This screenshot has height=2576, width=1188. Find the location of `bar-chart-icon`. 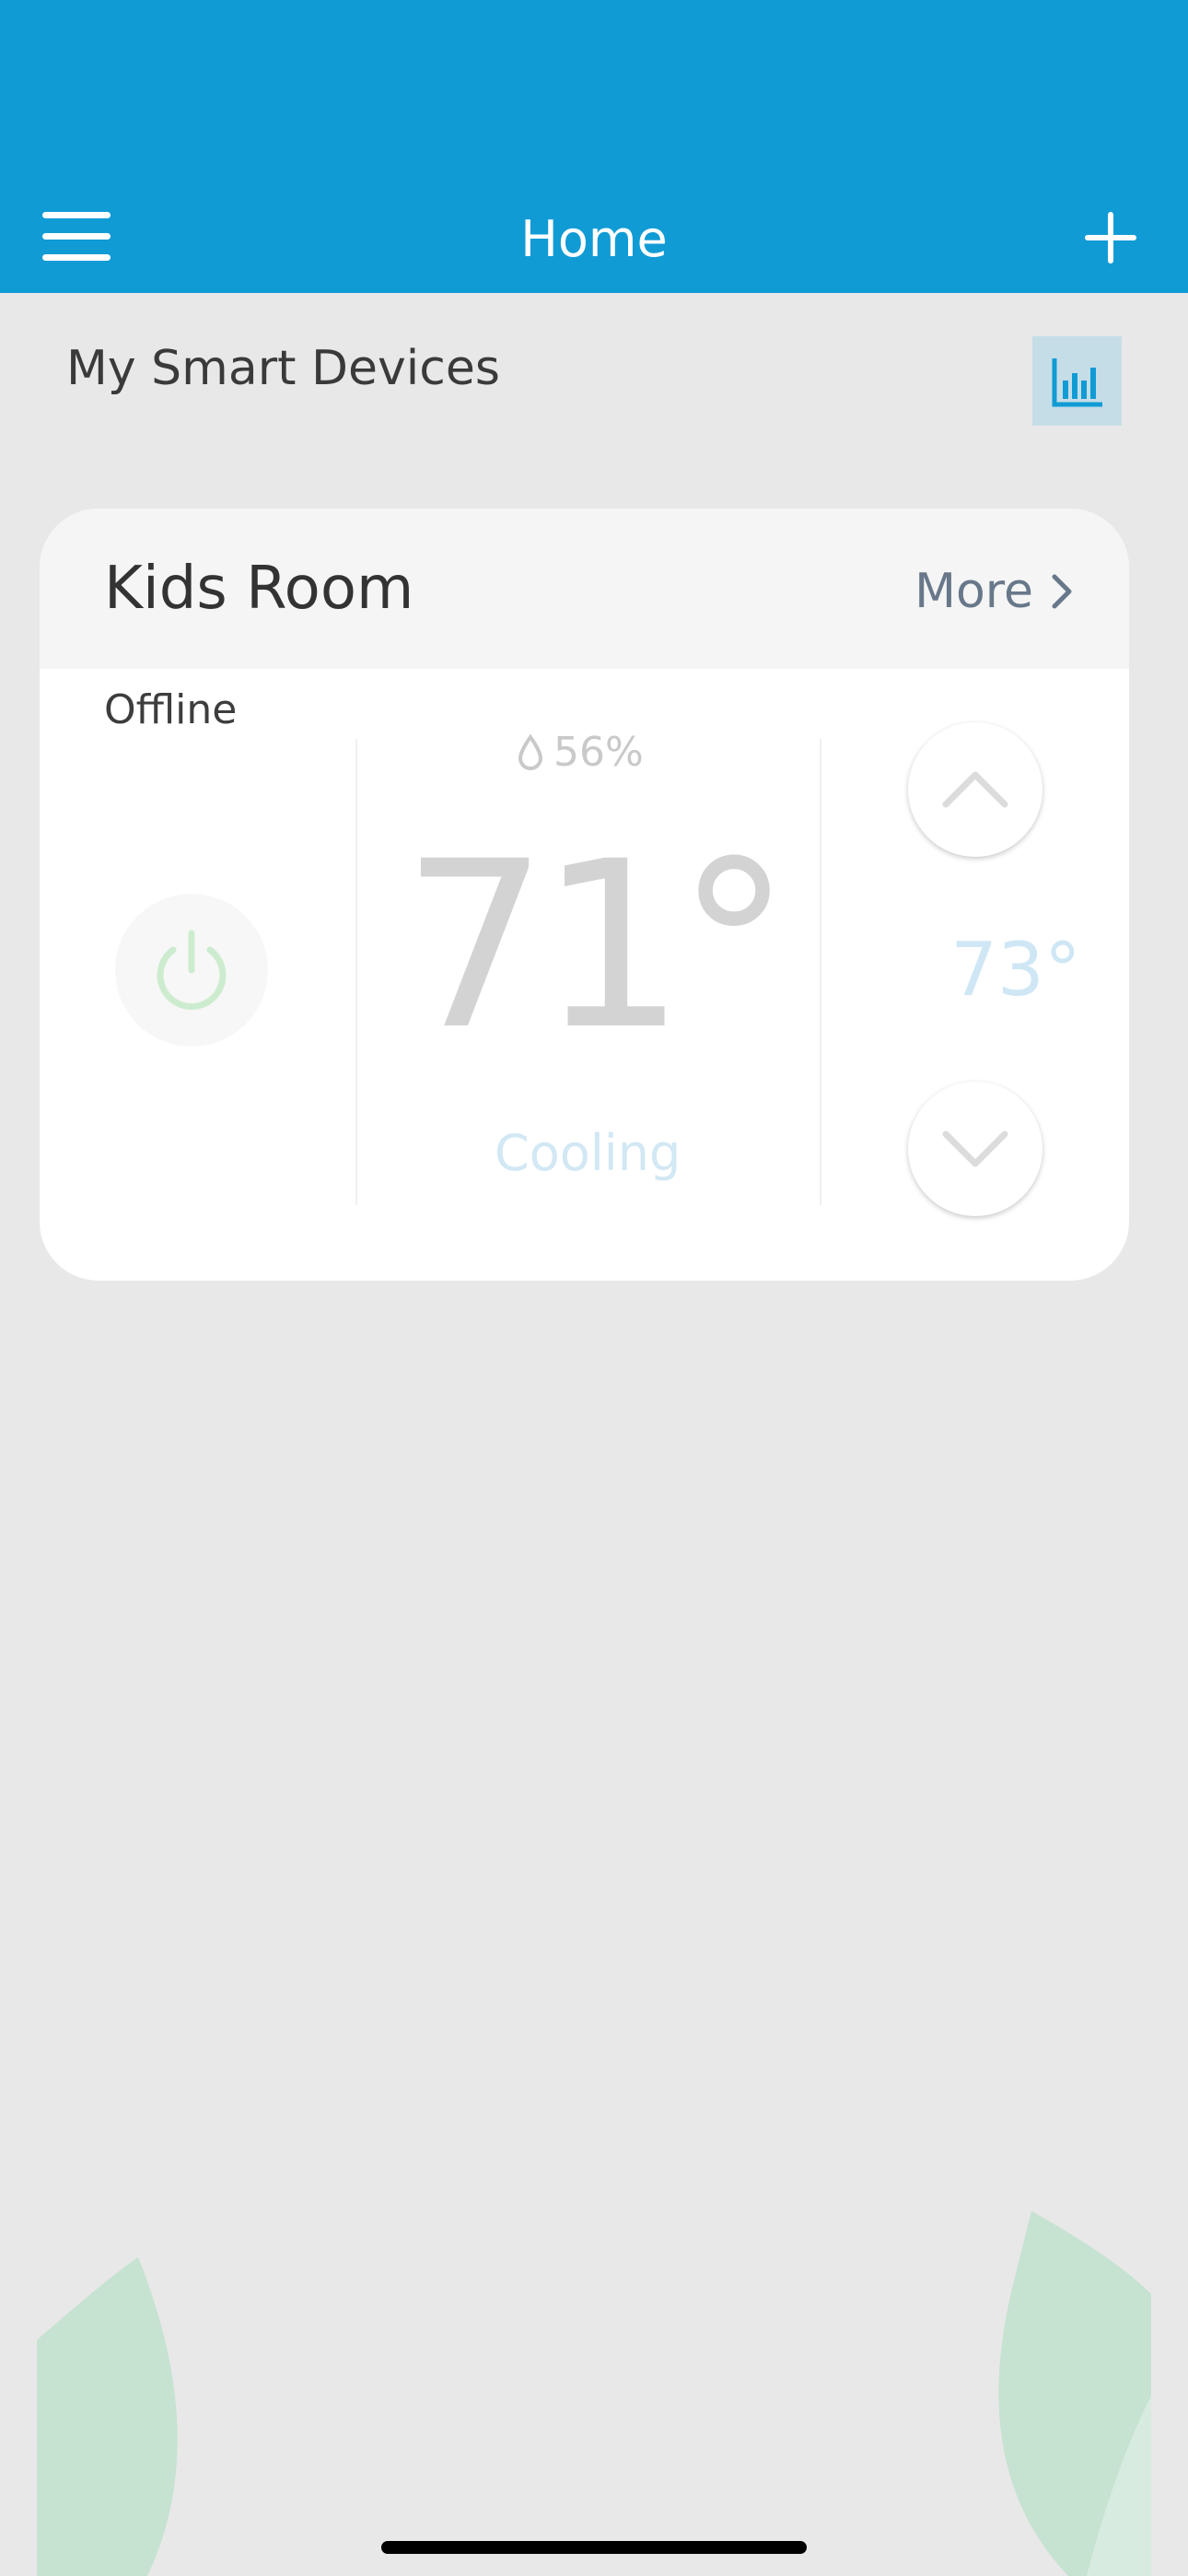

bar-chart-icon is located at coordinates (1077, 382).